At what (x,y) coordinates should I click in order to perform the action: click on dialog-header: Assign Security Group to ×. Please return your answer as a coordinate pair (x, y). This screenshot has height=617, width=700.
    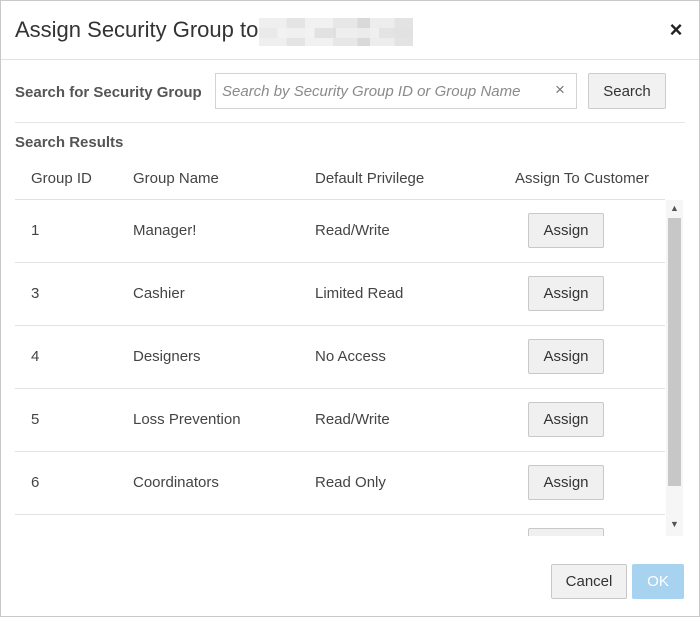
    Looking at the image, I should click on (350, 30).